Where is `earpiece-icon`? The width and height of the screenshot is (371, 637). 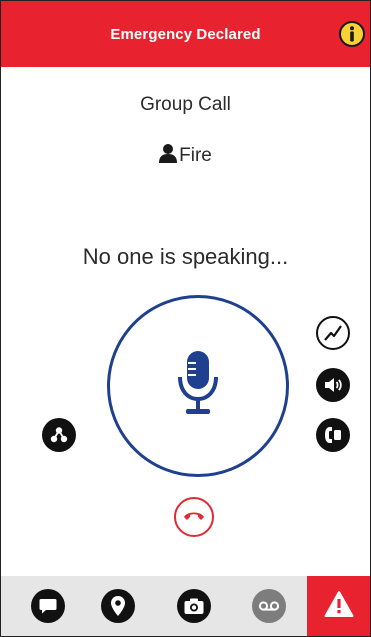
earpiece-icon is located at coordinates (333, 435).